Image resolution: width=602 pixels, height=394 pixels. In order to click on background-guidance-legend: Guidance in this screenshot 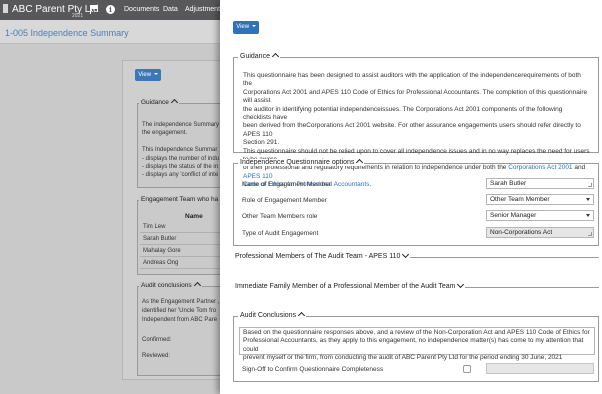, I will do `click(159, 102)`.